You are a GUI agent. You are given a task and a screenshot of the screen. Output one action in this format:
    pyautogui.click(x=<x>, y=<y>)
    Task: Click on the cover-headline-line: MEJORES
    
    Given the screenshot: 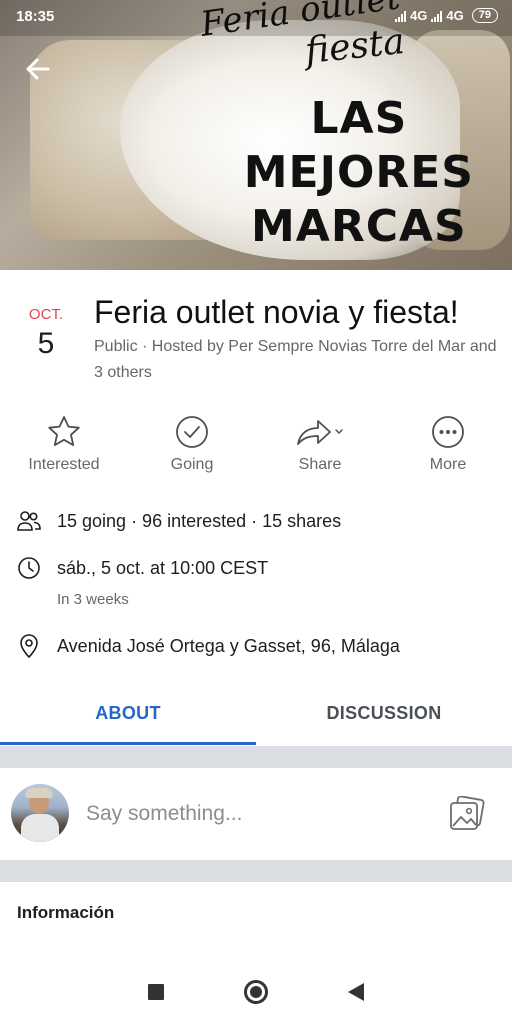 What is the action you would take?
    pyautogui.click(x=358, y=172)
    